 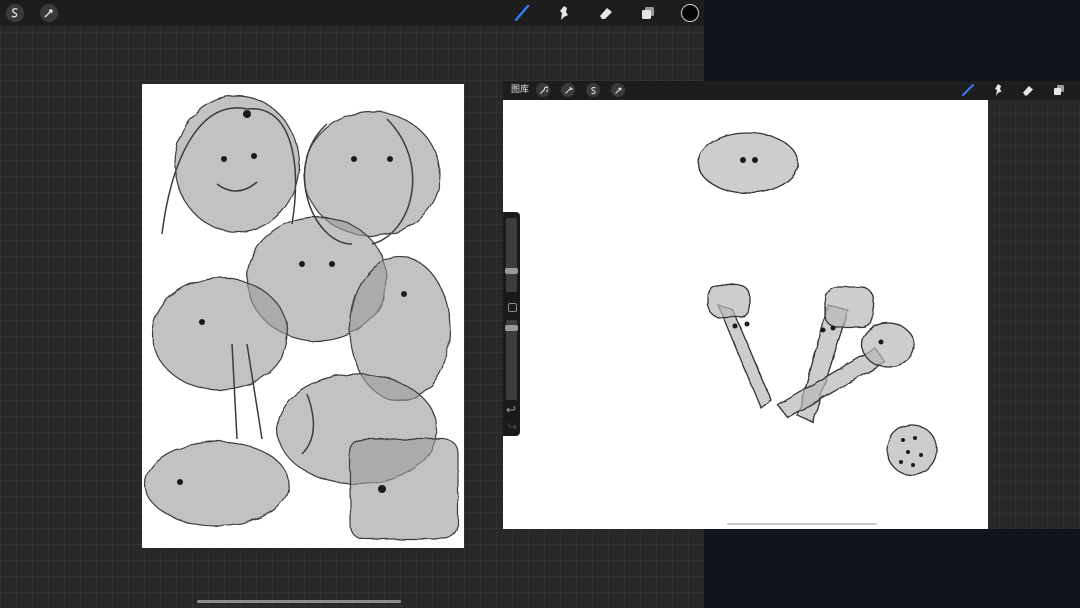 I want to click on sidebar, so click(x=511, y=324).